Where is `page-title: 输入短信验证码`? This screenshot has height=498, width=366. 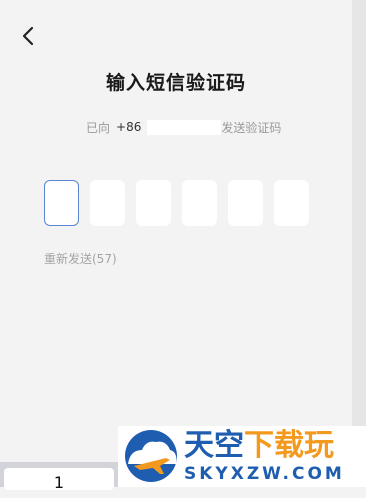
page-title: 输入短信验证码 is located at coordinates (175, 83).